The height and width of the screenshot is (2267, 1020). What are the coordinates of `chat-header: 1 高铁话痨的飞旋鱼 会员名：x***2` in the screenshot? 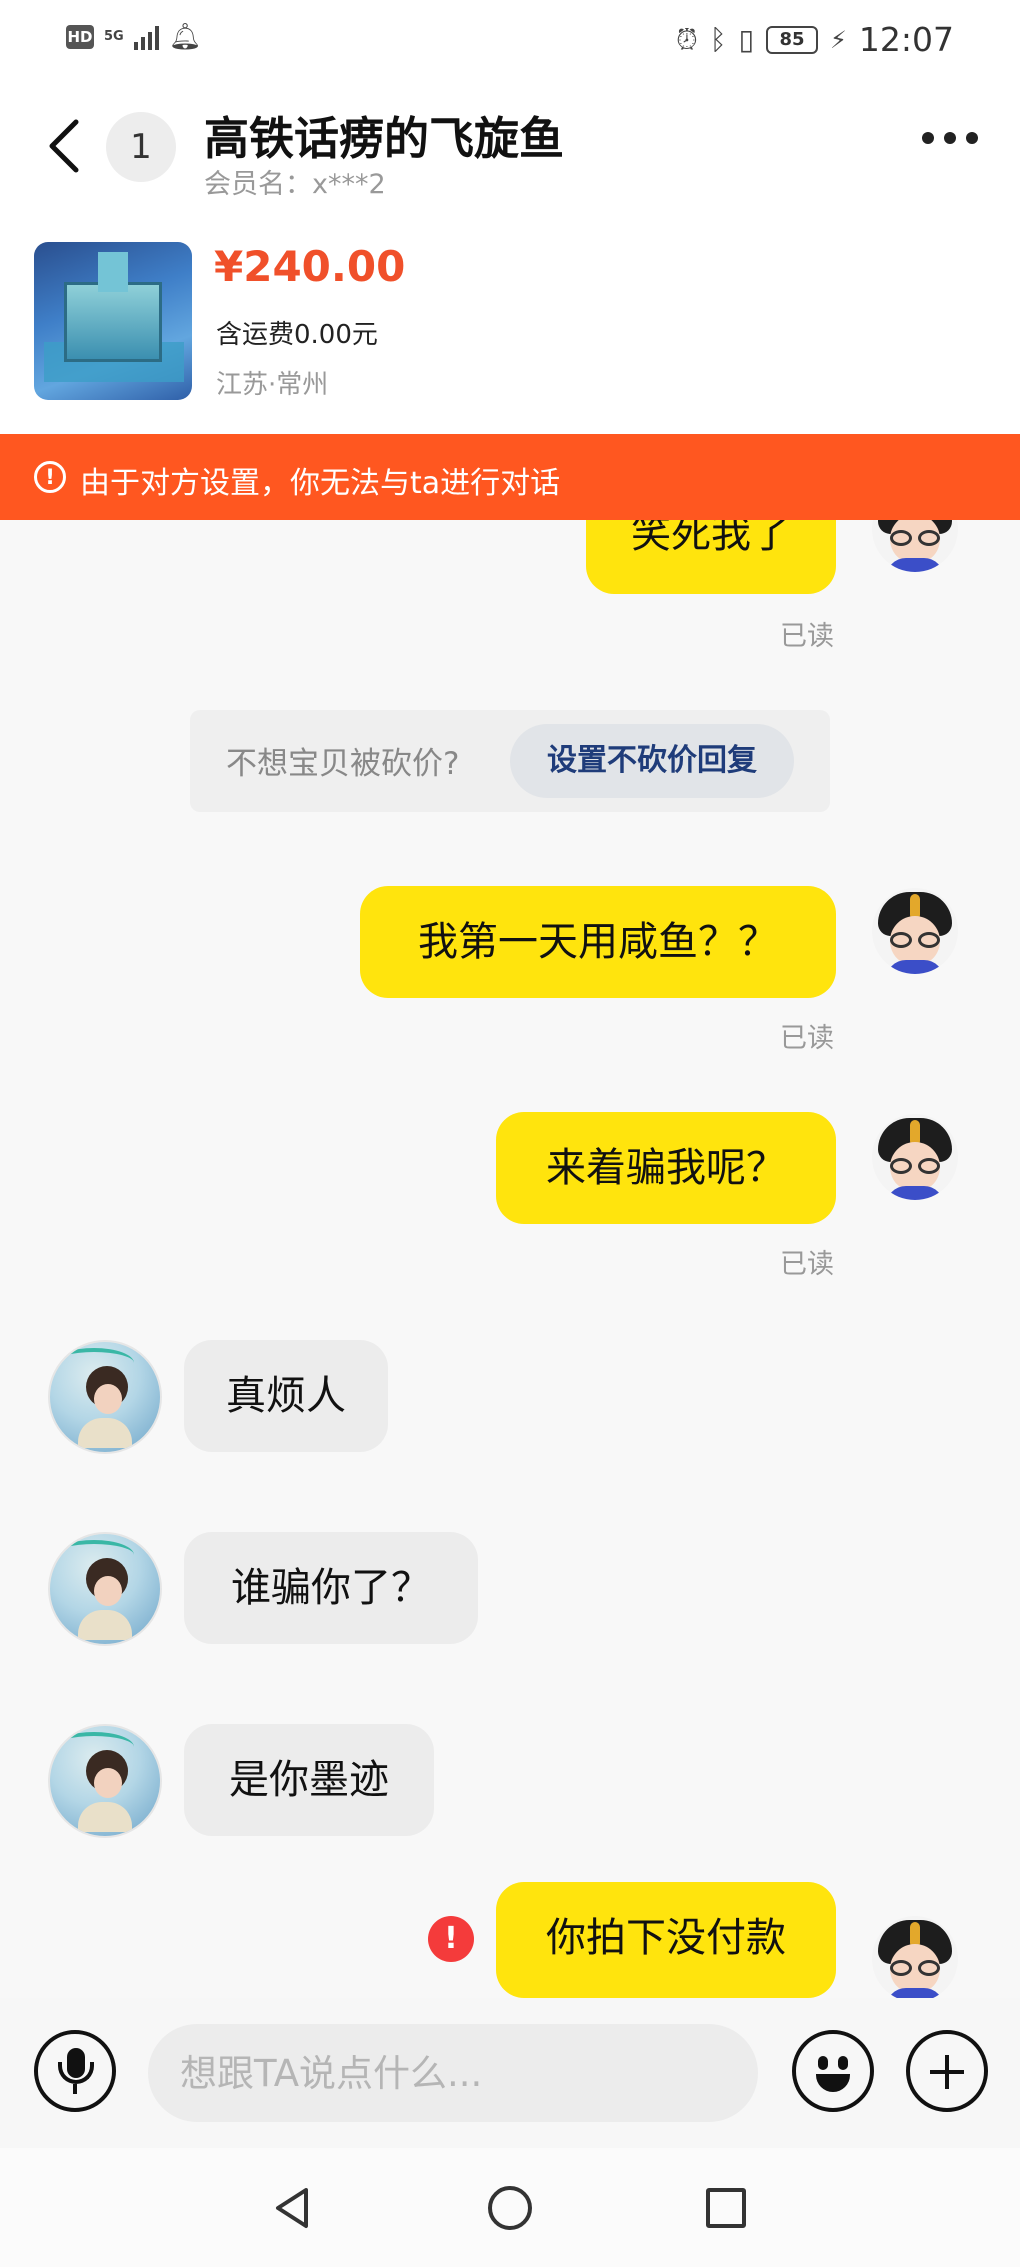 It's located at (510, 153).